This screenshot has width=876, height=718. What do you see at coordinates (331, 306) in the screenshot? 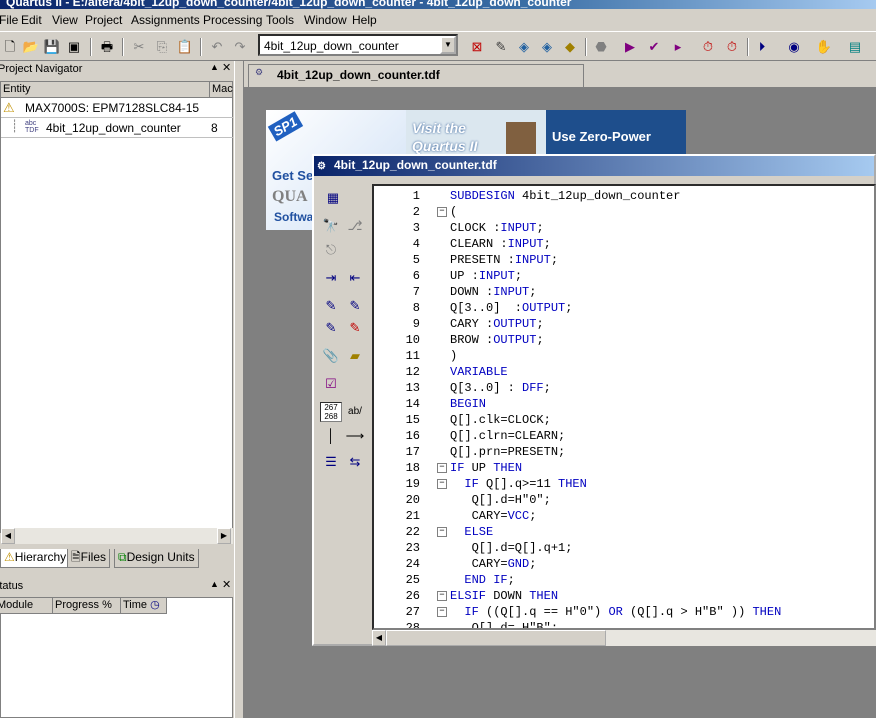
I see `bookmark-icon: ✎` at bounding box center [331, 306].